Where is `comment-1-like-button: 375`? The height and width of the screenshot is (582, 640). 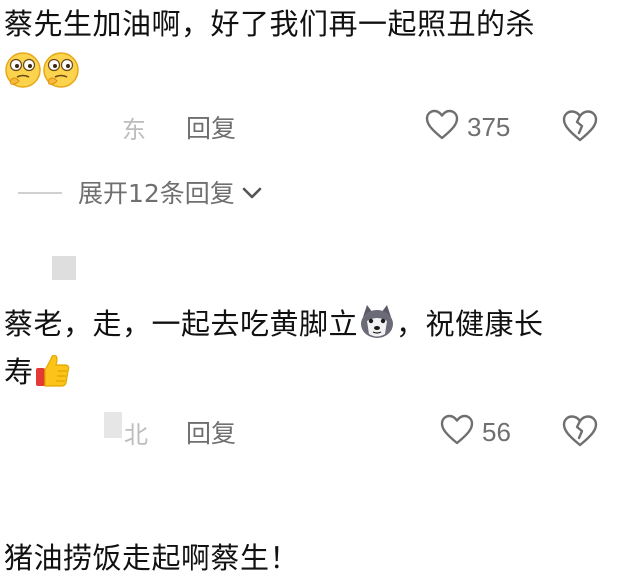
comment-1-like-button: 375 is located at coordinates (467, 127).